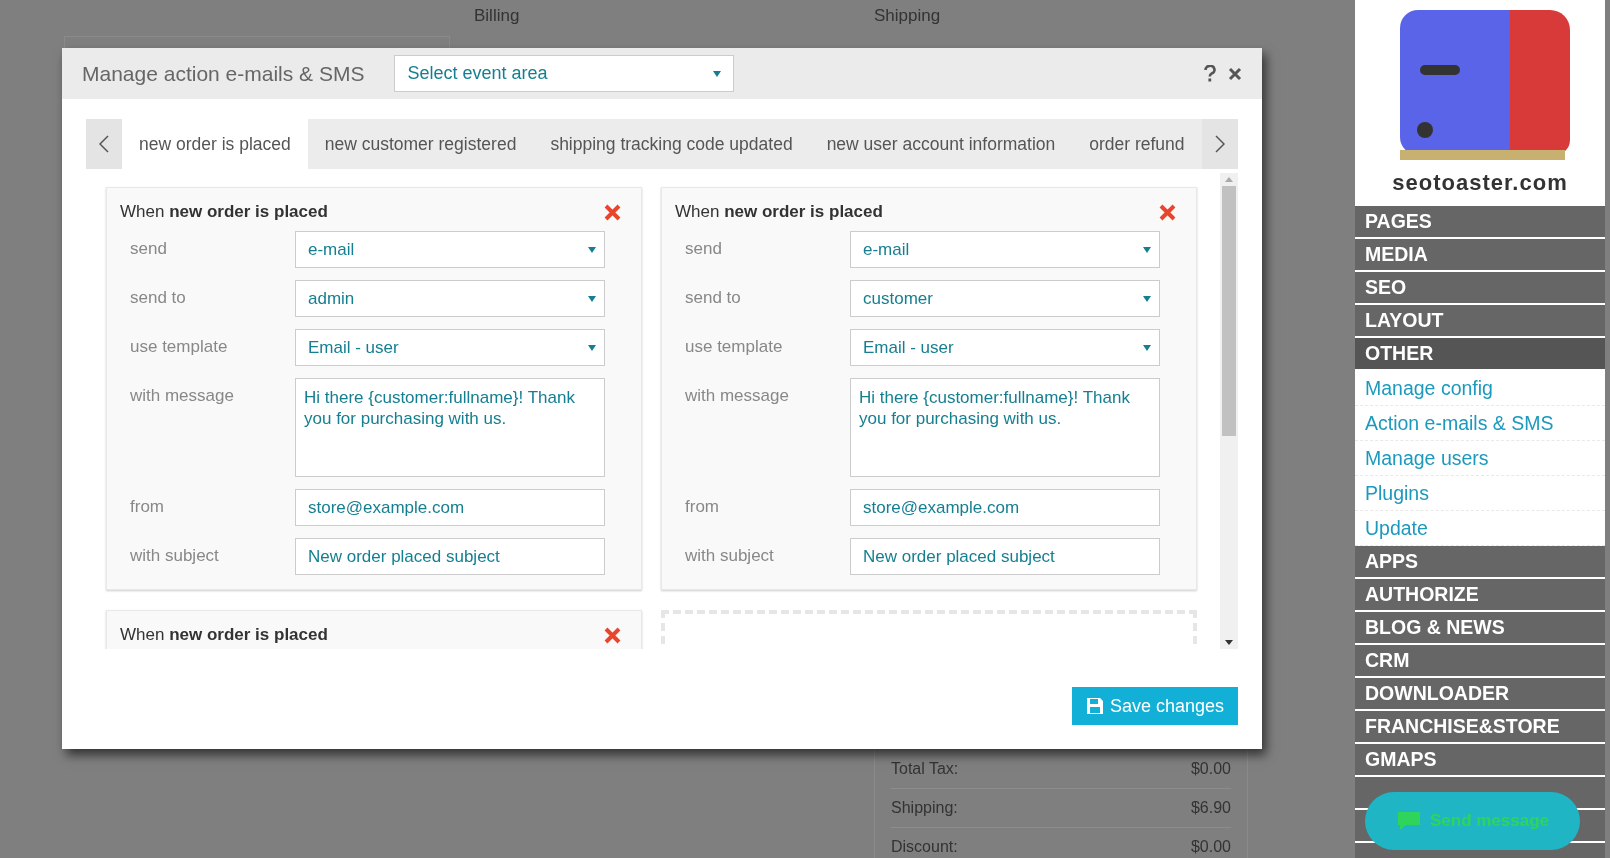 The image size is (1610, 858). What do you see at coordinates (924, 847) in the screenshot?
I see `total-label: Discount:` at bounding box center [924, 847].